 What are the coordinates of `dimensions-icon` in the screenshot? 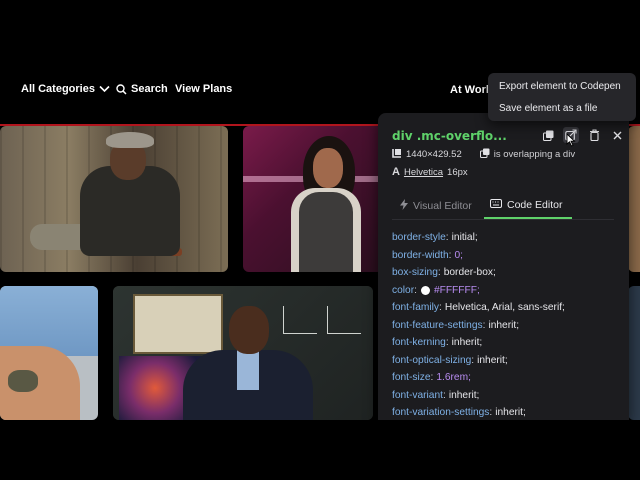 It's located at (397, 154).